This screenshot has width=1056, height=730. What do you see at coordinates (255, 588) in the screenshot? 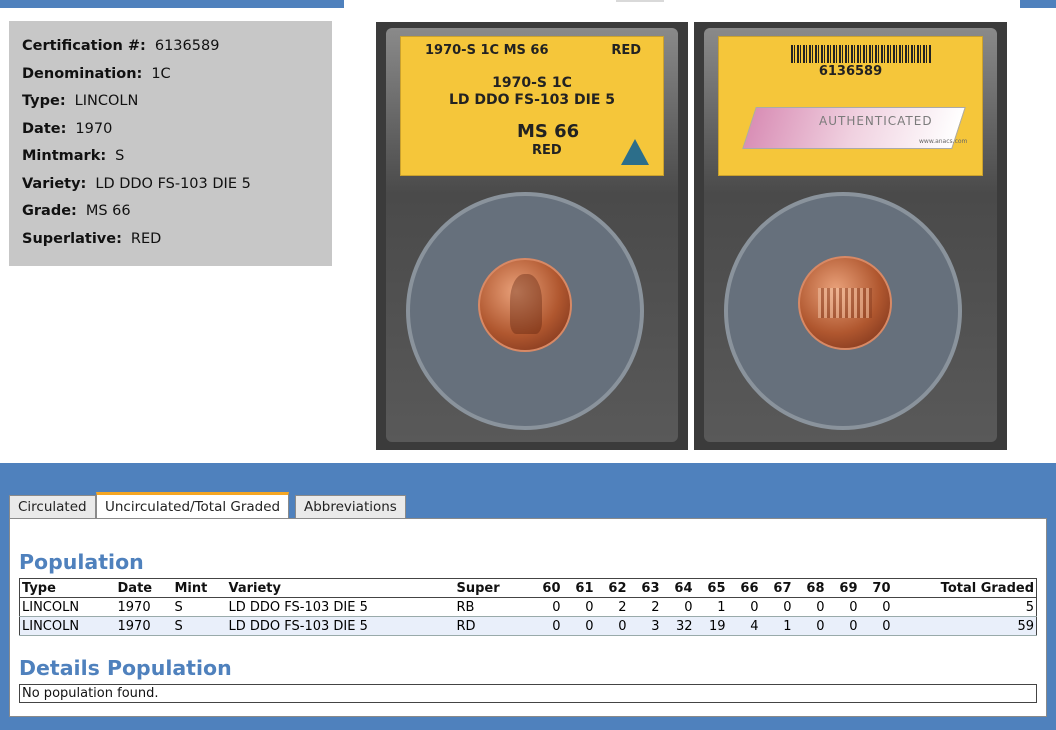
I see `column-header: Variety` at bounding box center [255, 588].